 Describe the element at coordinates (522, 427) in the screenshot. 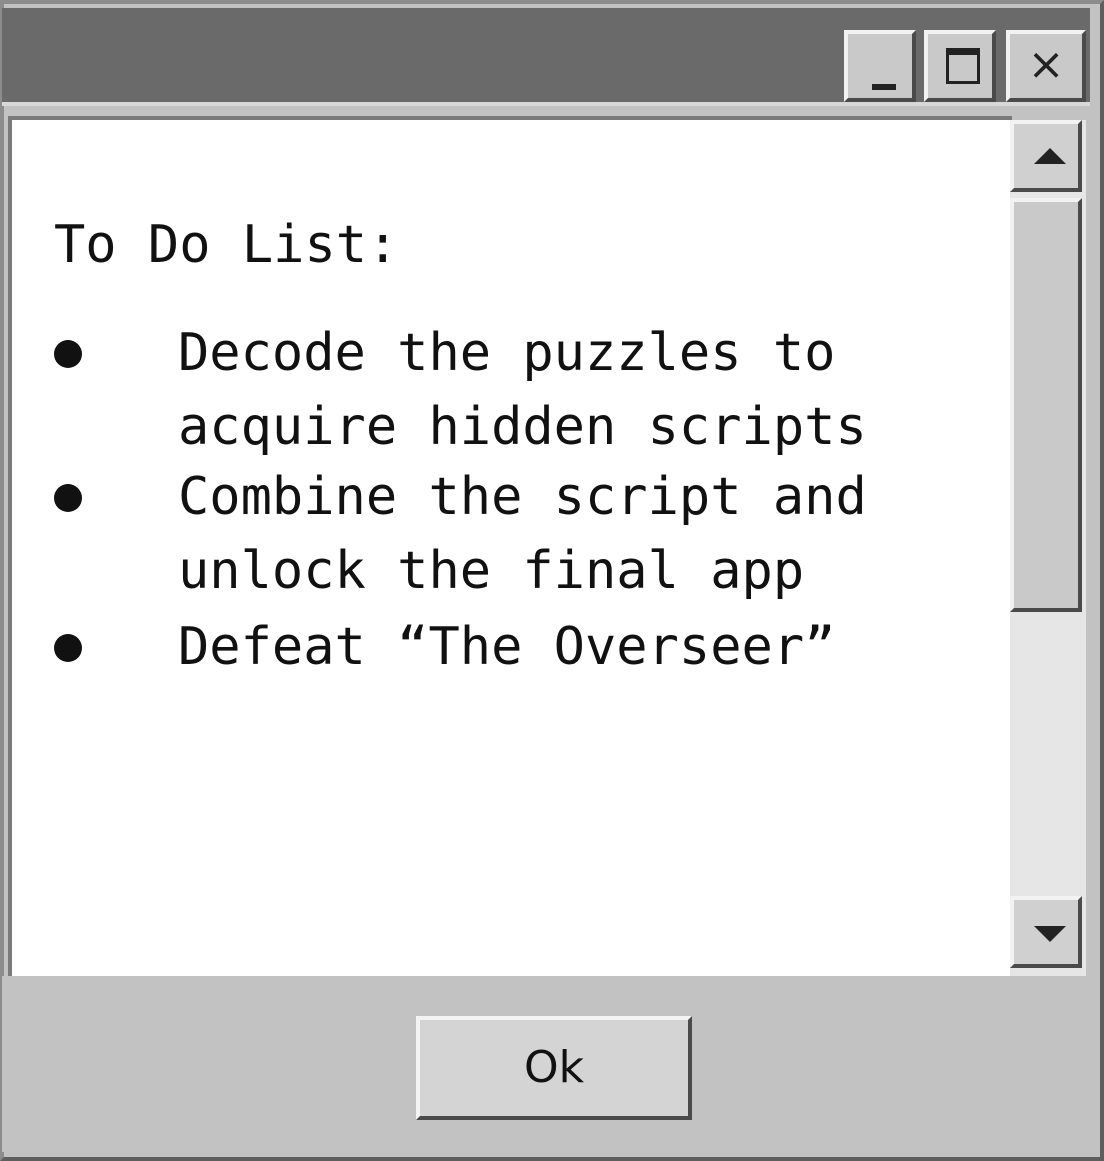

I see `list-item-line: acquire hidden scripts` at that location.